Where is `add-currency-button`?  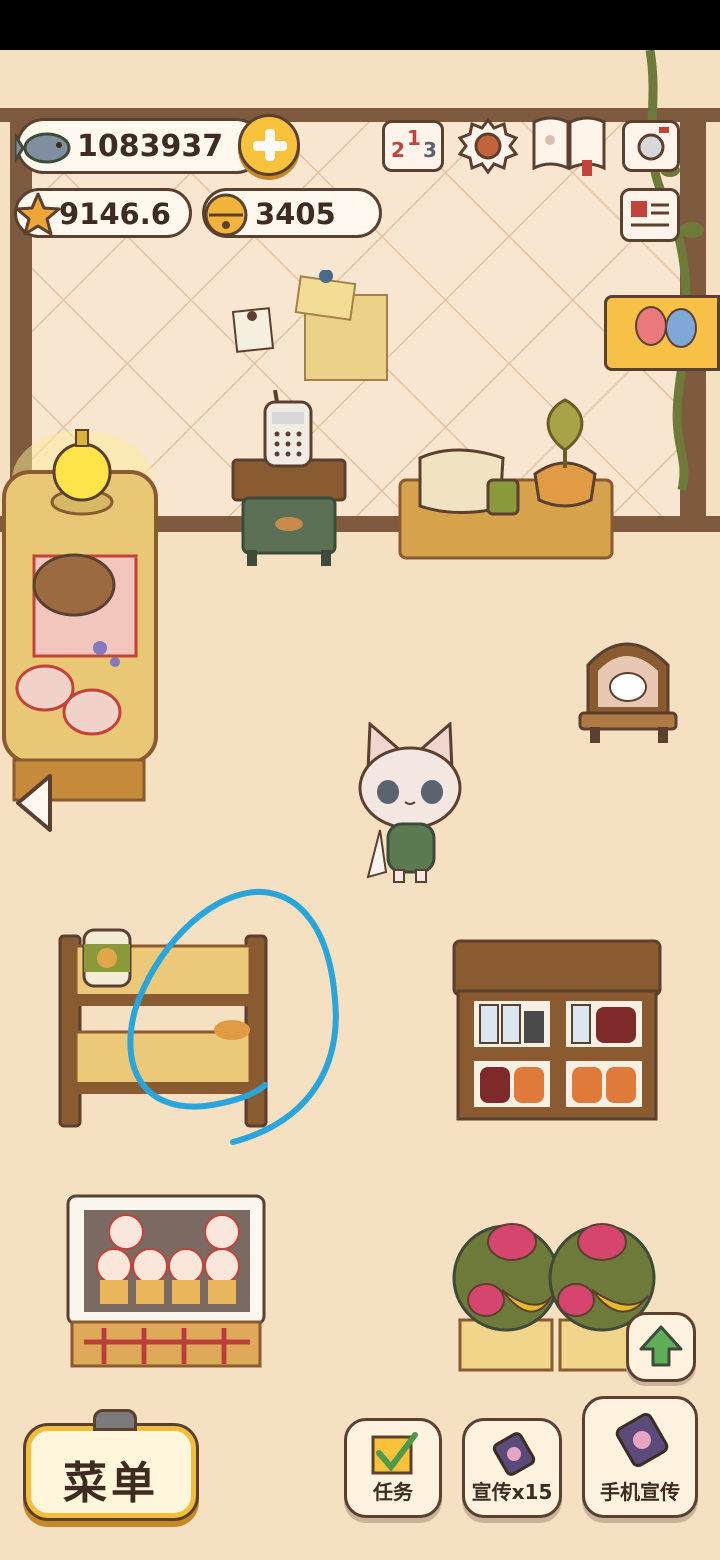
add-currency-button is located at coordinates (269, 145).